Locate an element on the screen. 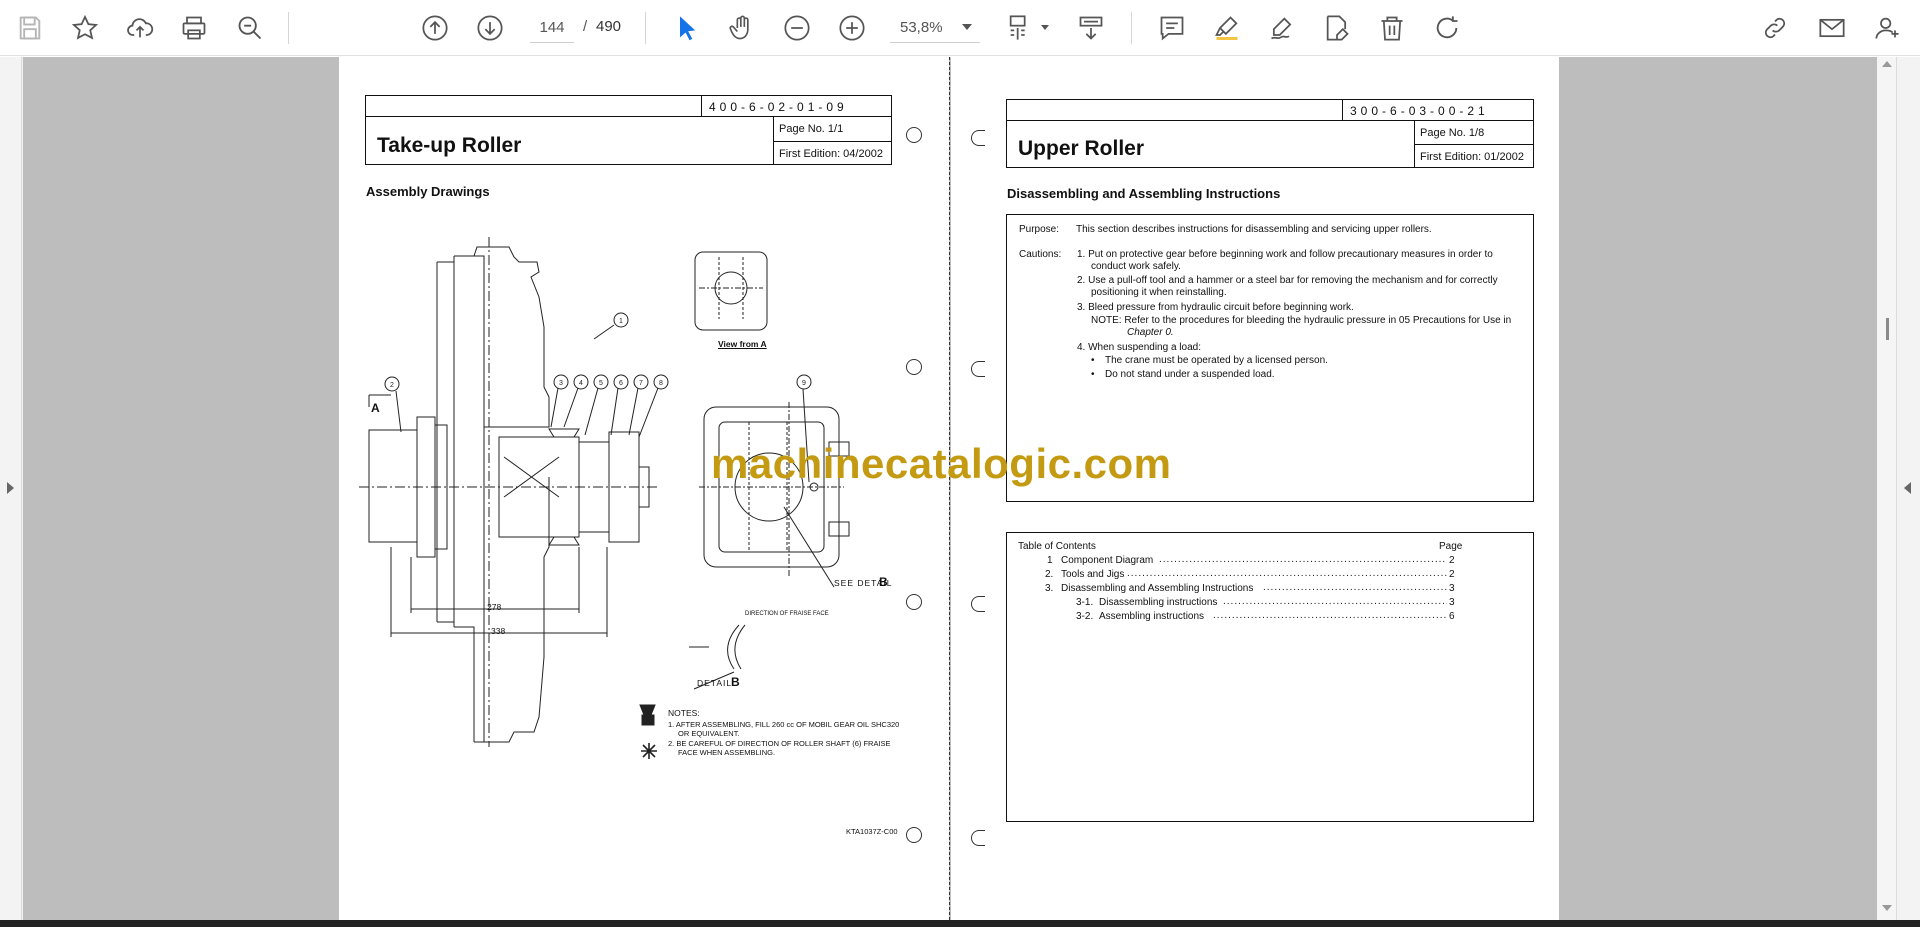  save-icon is located at coordinates (30, 28).